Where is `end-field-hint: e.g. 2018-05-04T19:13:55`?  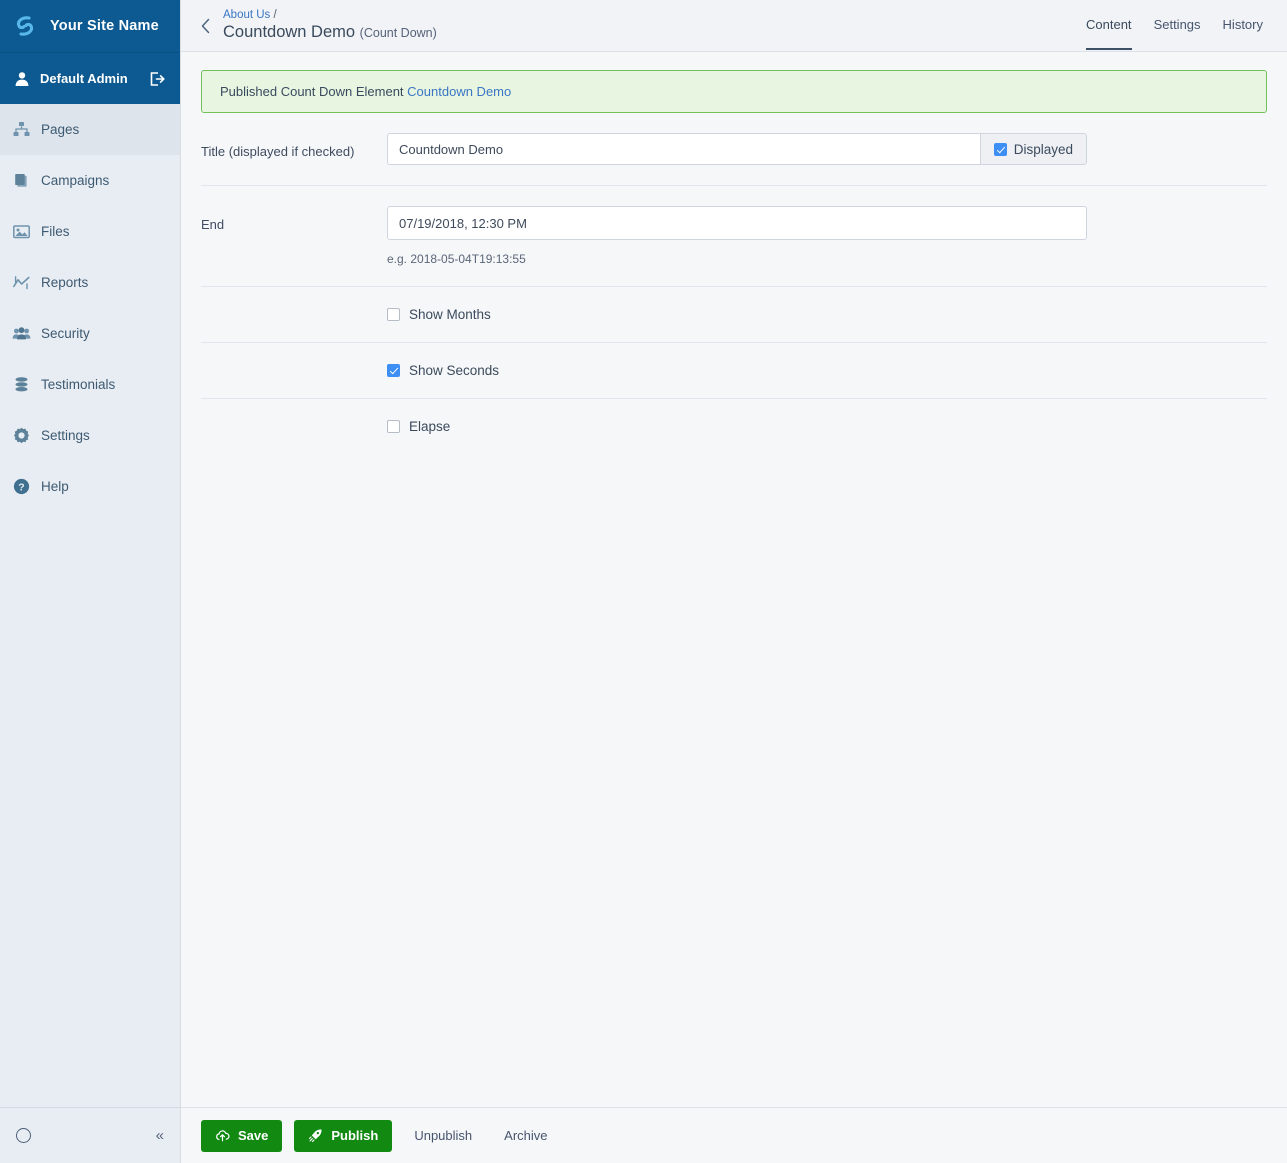 end-field-hint: e.g. 2018-05-04T19:13:55 is located at coordinates (456, 259).